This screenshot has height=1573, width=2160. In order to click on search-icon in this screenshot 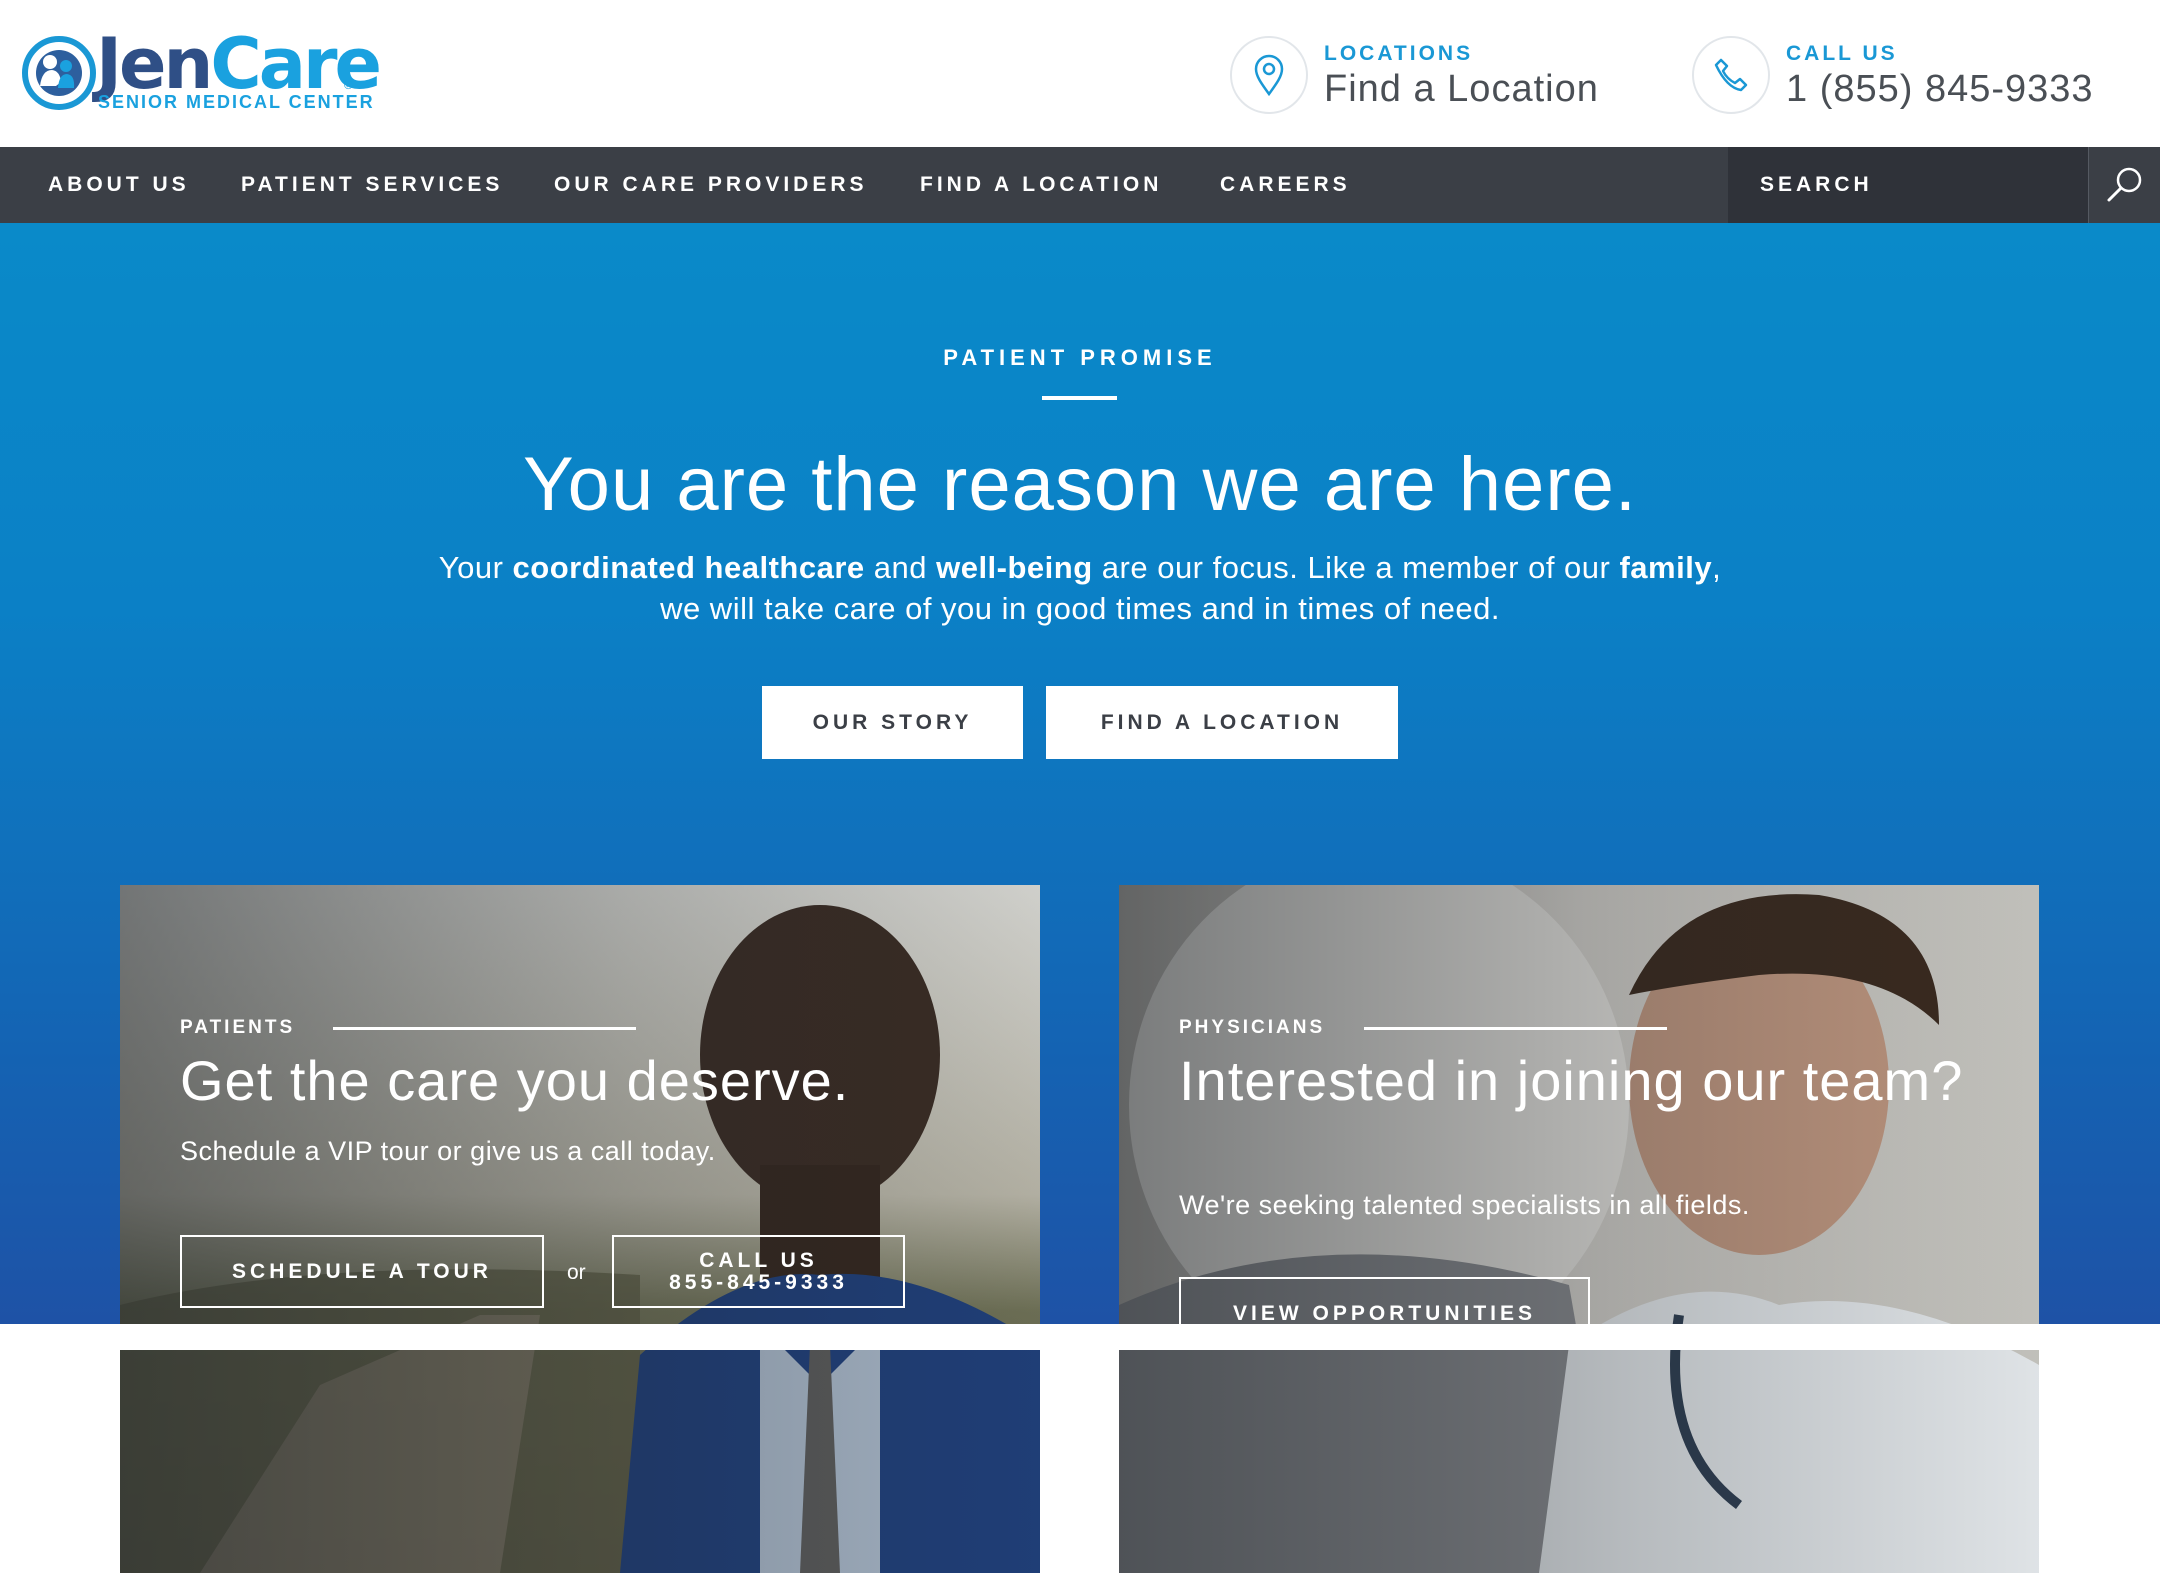, I will do `click(2124, 184)`.